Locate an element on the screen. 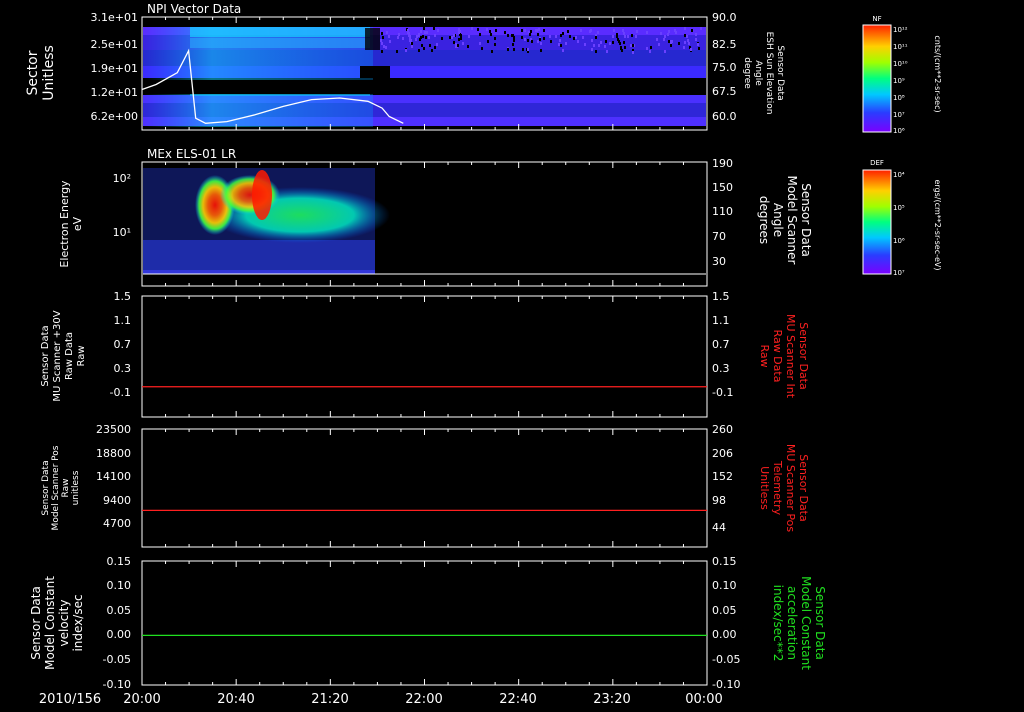 The image size is (1024, 712). constant-left-axis: 0.15 0.10 0.05 0.00 -0.05 -0.10 is located at coordinates (117, 623).